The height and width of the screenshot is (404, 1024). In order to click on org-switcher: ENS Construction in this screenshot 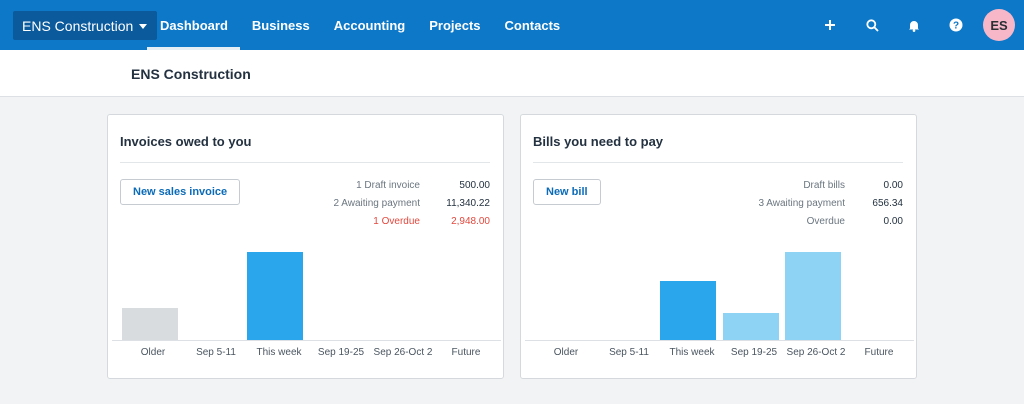, I will do `click(85, 25)`.